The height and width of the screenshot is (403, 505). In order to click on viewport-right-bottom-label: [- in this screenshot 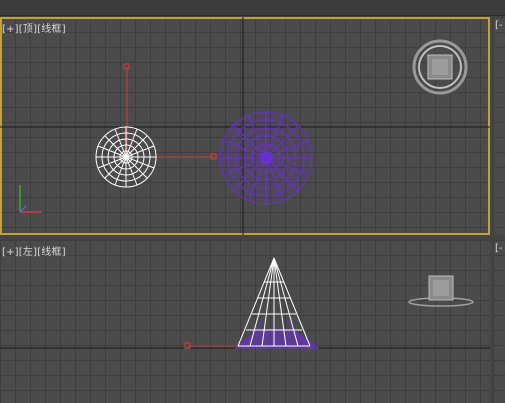, I will do `click(499, 248)`.